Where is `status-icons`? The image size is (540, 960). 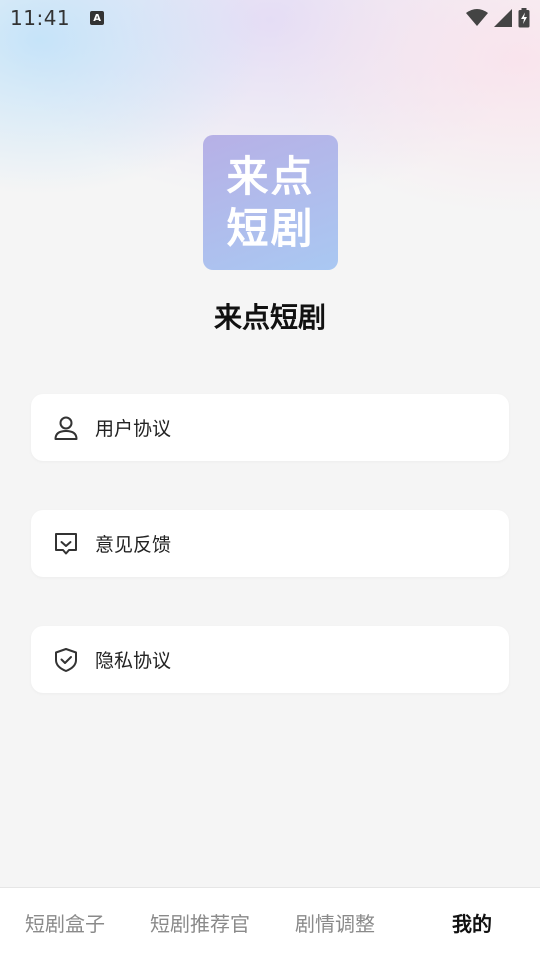
status-icons is located at coordinates (498, 18).